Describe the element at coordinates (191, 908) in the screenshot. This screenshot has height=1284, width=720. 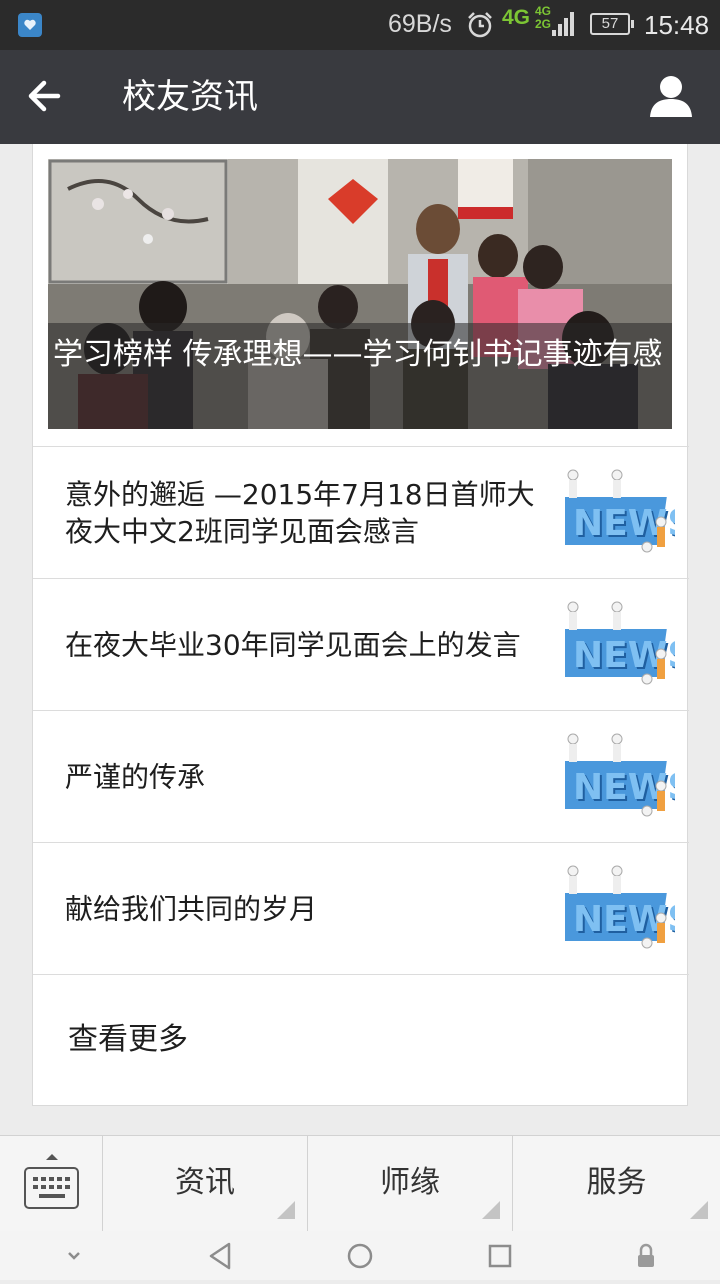
I see `article-title: 献给我们共同的岁月` at that location.